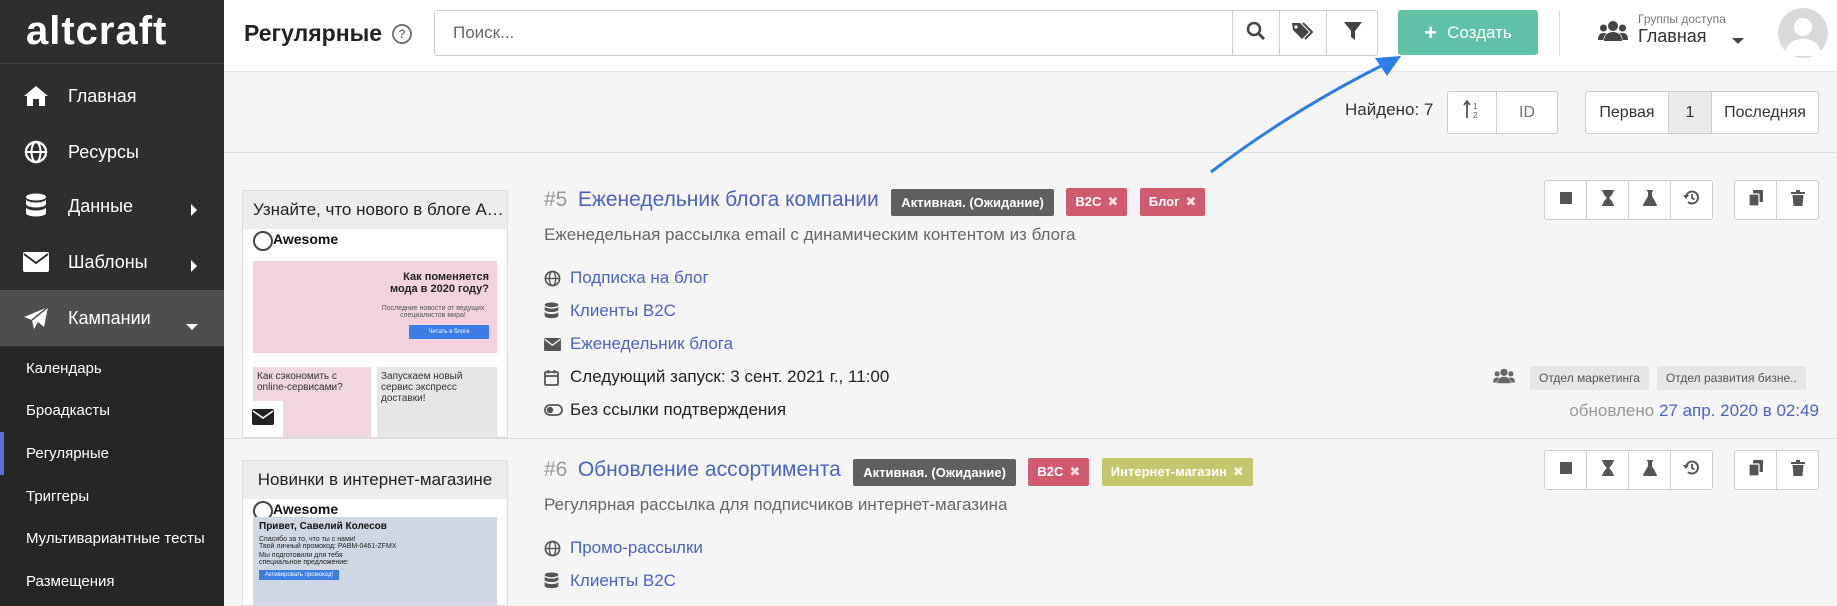  I want to click on trash-icon, so click(1797, 200).